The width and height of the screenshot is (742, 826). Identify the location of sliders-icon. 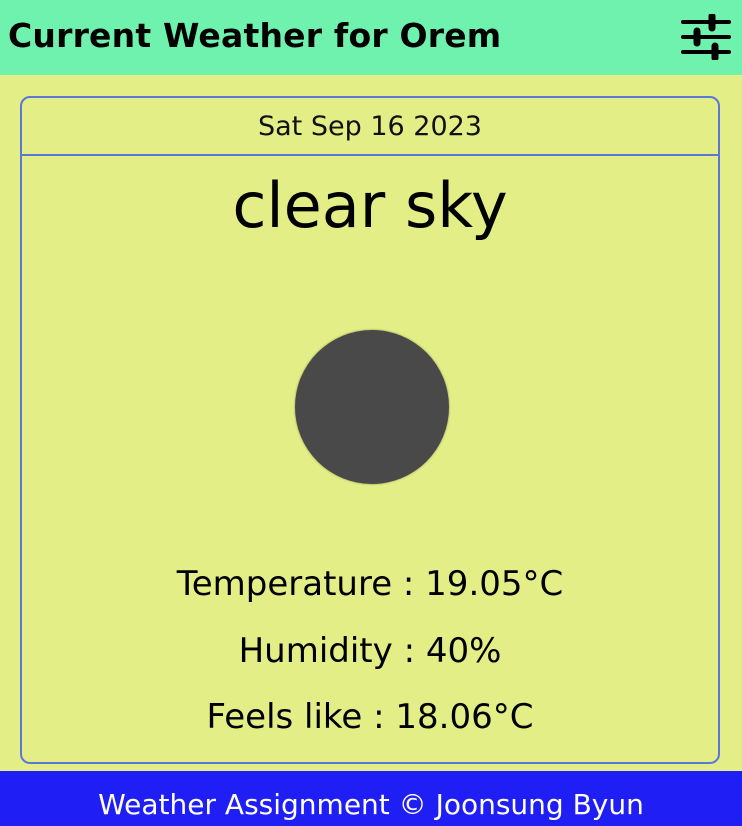
(706, 37).